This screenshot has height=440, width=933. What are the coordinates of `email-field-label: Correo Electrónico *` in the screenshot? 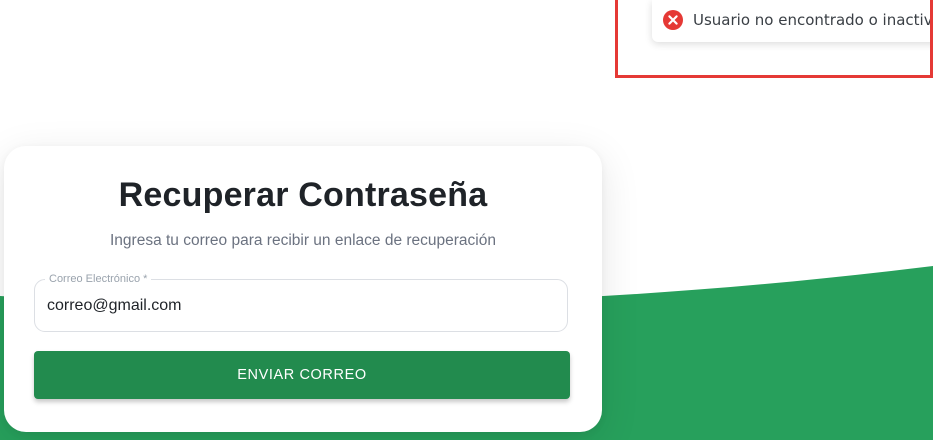 It's located at (98, 279).